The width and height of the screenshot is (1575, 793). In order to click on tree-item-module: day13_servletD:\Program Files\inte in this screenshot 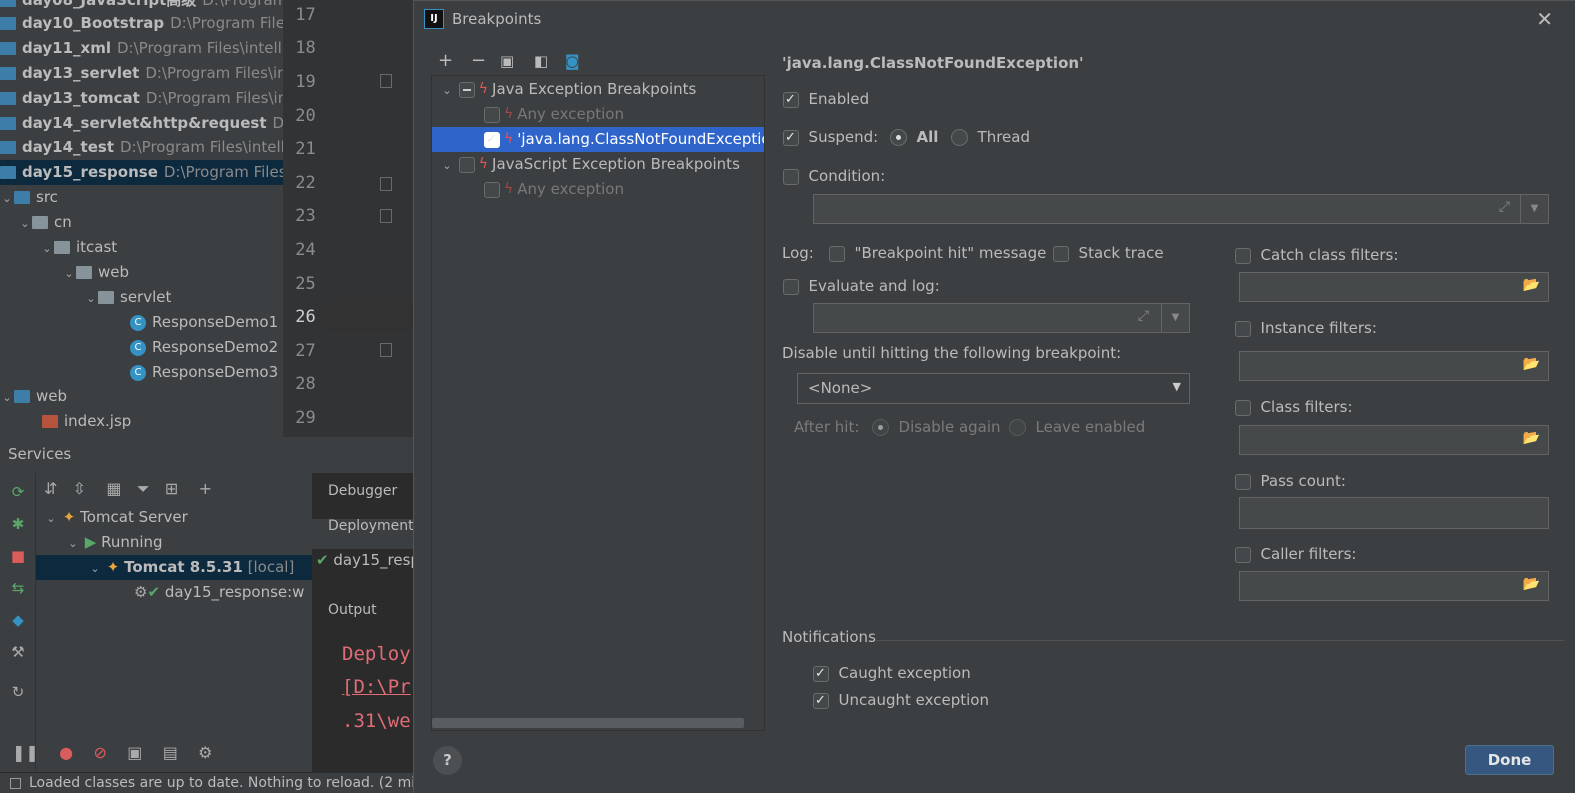, I will do `click(141, 73)`.